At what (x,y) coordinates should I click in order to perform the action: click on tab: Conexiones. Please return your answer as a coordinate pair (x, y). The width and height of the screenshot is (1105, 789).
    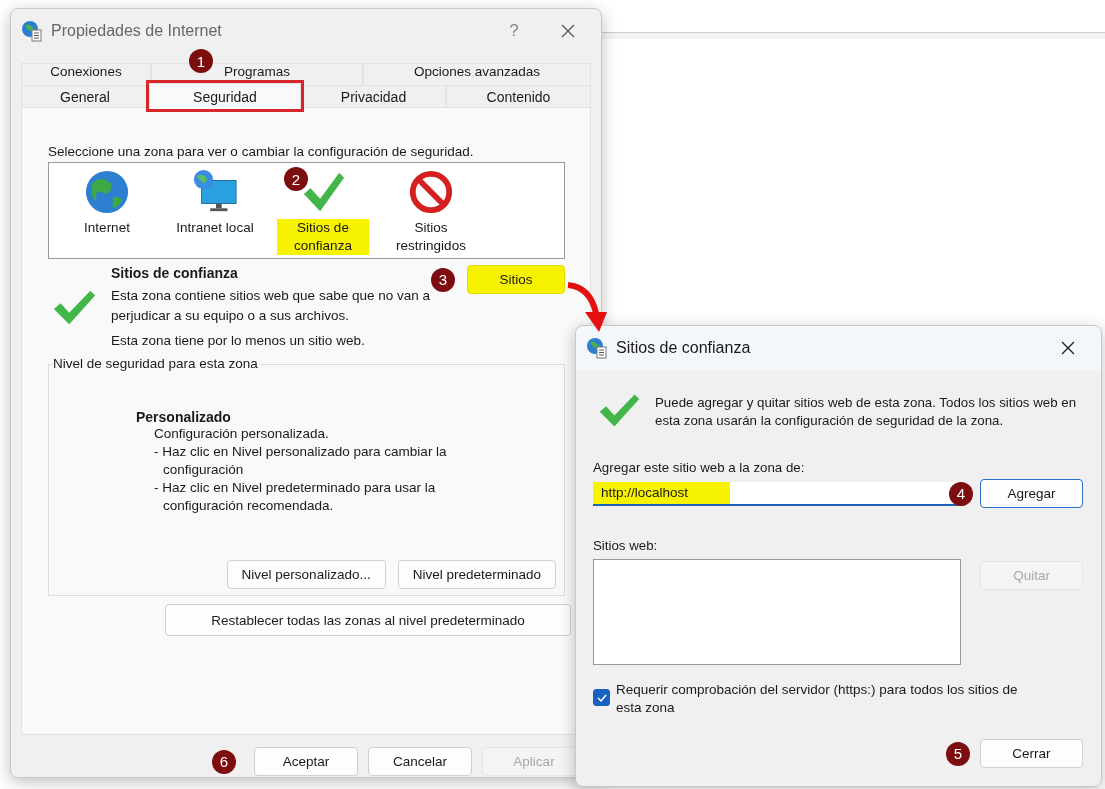
    Looking at the image, I should click on (86, 74).